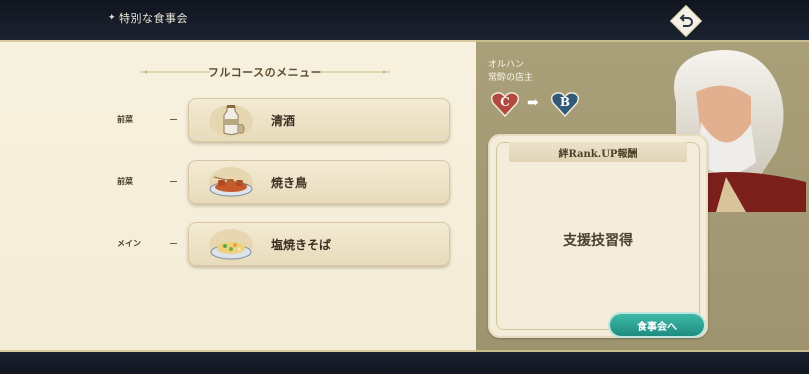 The width and height of the screenshot is (809, 374). What do you see at coordinates (319, 120) in the screenshot?
I see `dish-card-sake: 清酒` at bounding box center [319, 120].